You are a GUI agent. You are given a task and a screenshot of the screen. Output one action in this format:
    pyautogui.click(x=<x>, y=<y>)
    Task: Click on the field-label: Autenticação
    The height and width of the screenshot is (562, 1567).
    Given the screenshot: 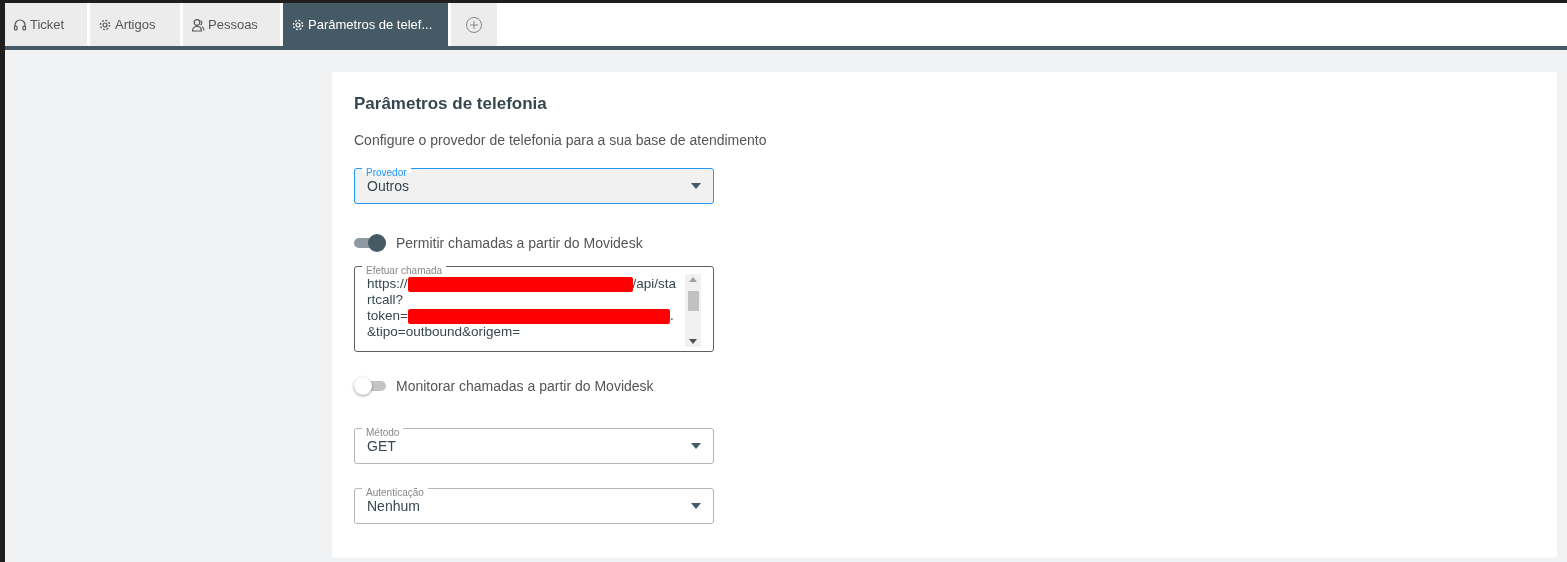 What is the action you would take?
    pyautogui.click(x=395, y=493)
    